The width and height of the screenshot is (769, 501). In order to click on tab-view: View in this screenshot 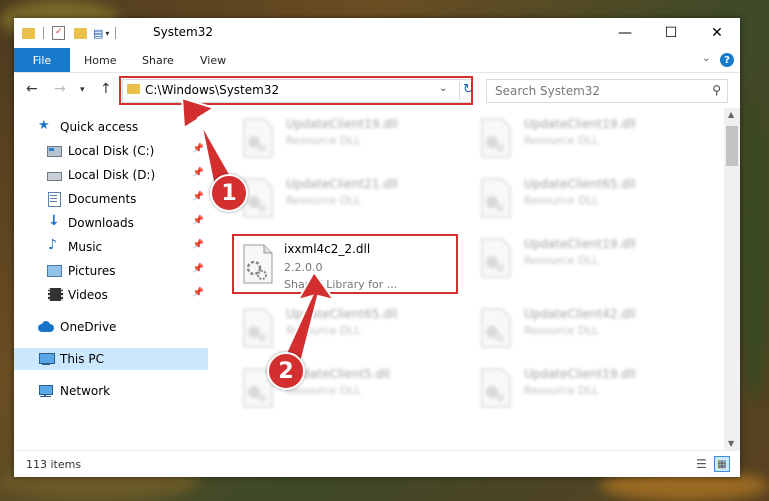, I will do `click(213, 60)`.